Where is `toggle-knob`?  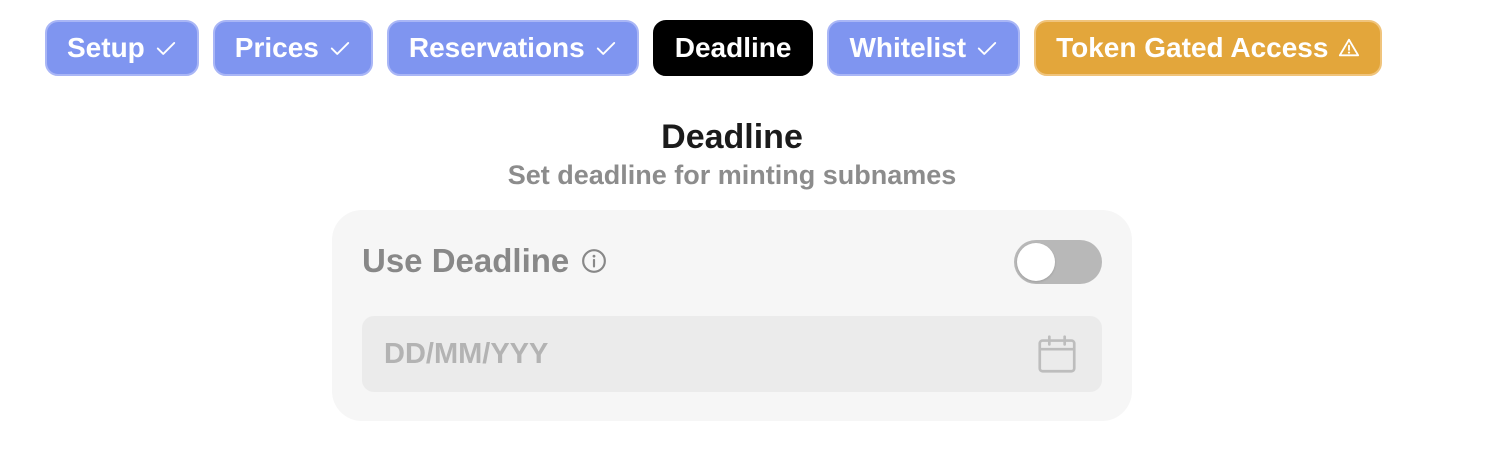 toggle-knob is located at coordinates (1036, 262).